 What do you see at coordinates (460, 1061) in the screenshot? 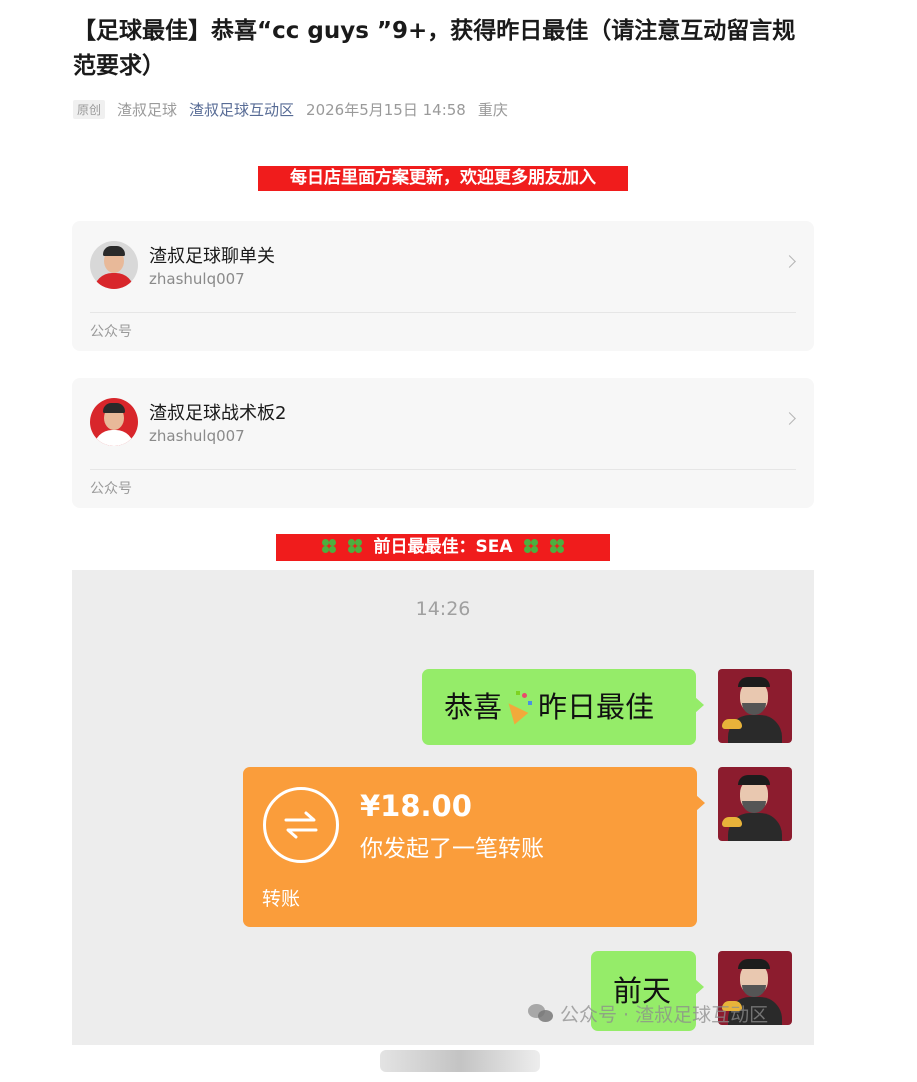
I see `blurred-overlay` at bounding box center [460, 1061].